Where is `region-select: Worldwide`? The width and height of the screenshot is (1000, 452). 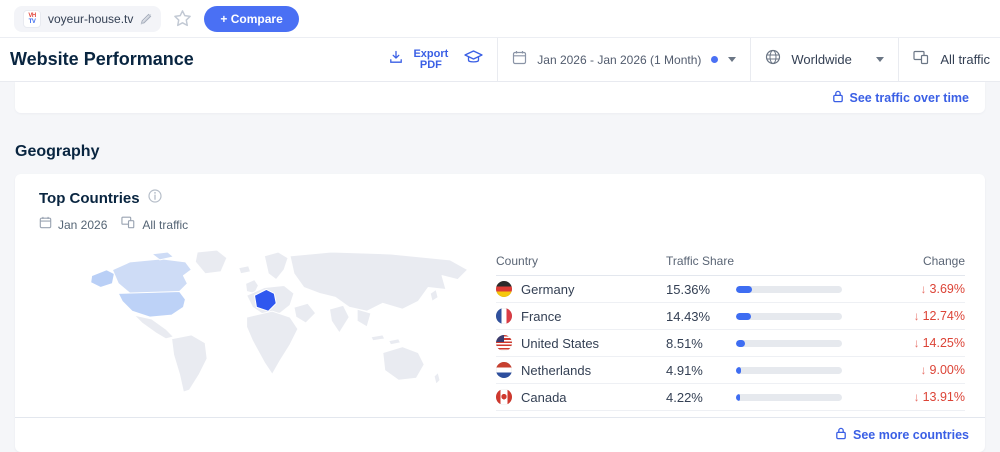
region-select: Worldwide is located at coordinates (824, 59).